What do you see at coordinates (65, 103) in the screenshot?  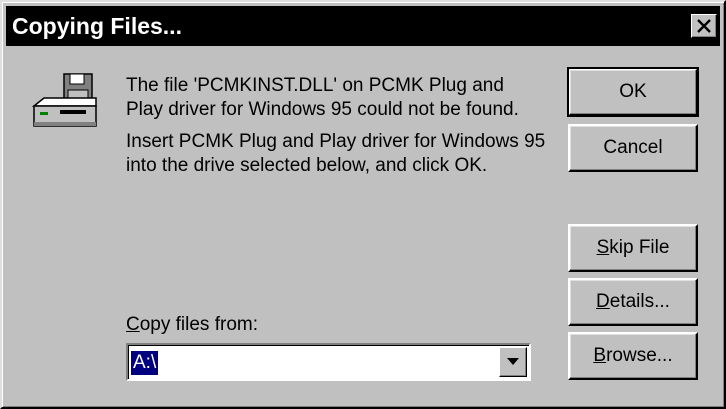 I see `disk-drive-icon` at bounding box center [65, 103].